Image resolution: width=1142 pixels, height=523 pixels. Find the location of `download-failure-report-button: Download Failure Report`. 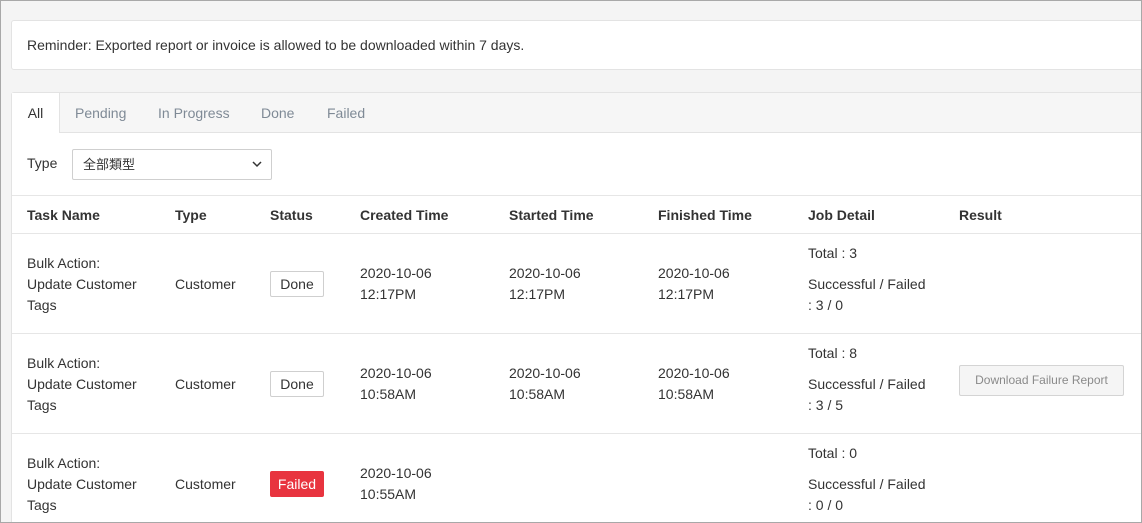

download-failure-report-button: Download Failure Report is located at coordinates (1041, 380).